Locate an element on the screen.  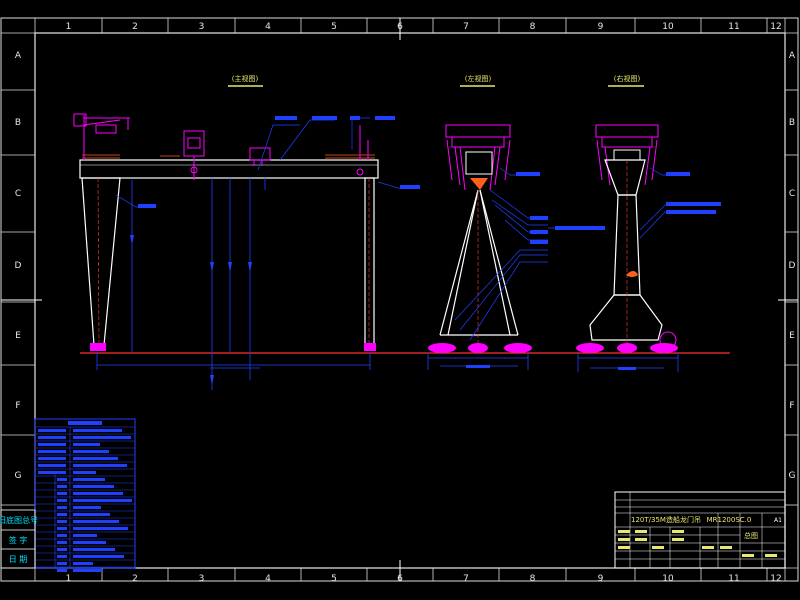
flexible-leg is located at coordinates (369, 261).